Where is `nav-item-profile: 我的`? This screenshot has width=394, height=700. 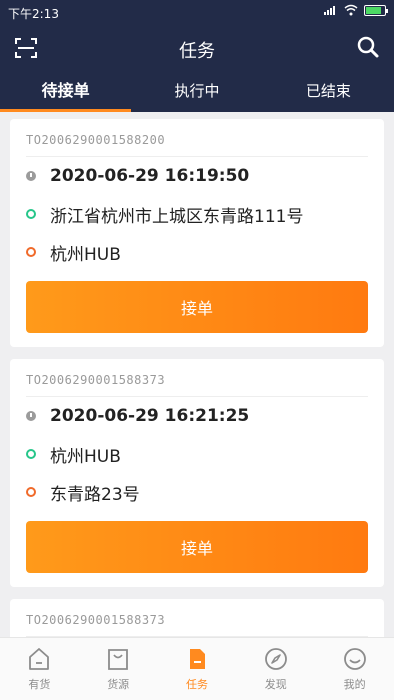
nav-item-profile: 我的 is located at coordinates (354, 669).